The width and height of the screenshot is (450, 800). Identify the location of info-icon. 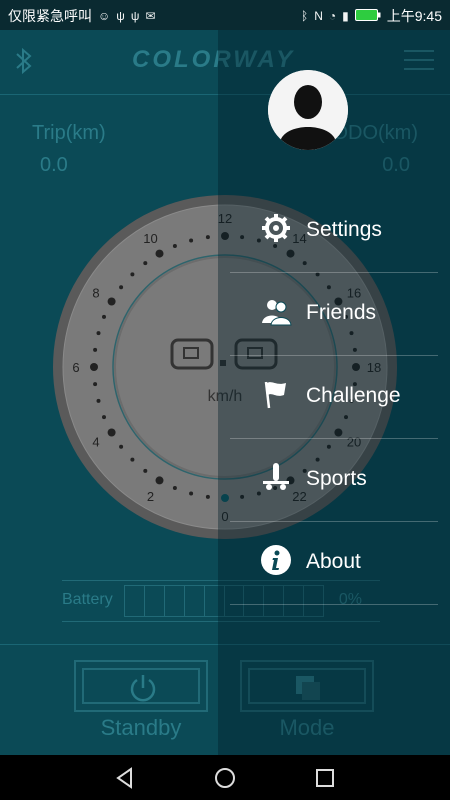
(276, 560).